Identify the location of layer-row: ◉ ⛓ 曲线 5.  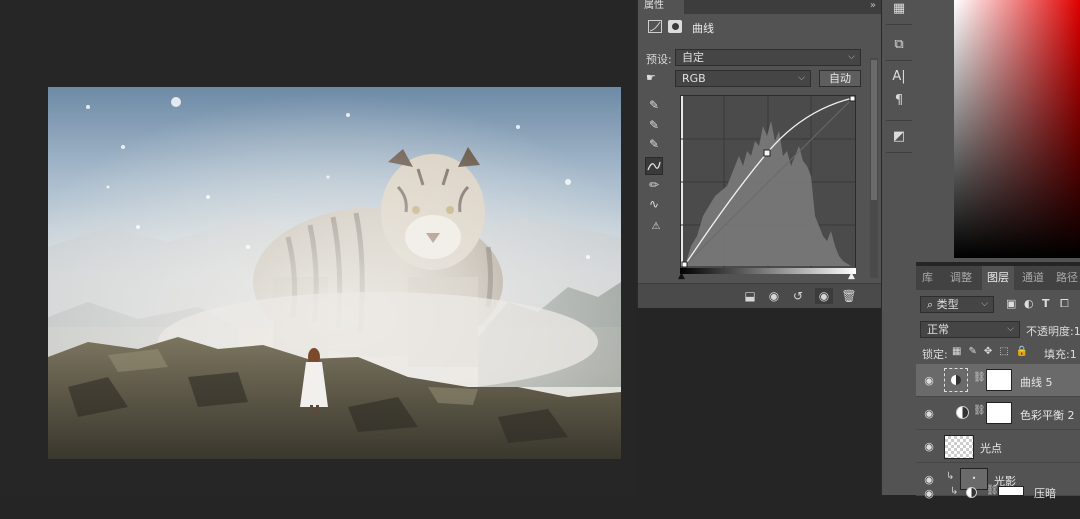
(998, 380).